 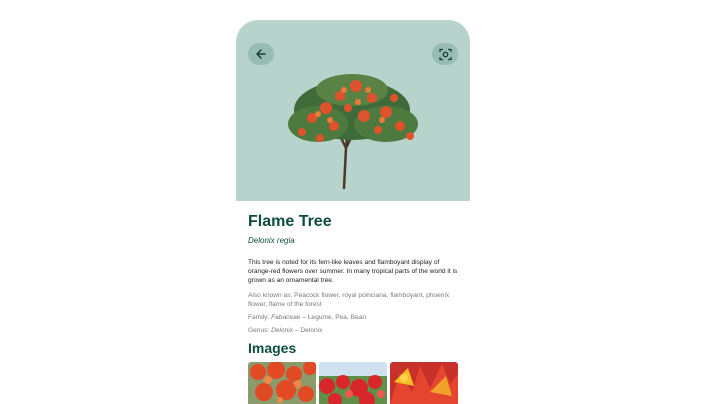 I want to click on genus-name: Delonix, so click(x=282, y=331).